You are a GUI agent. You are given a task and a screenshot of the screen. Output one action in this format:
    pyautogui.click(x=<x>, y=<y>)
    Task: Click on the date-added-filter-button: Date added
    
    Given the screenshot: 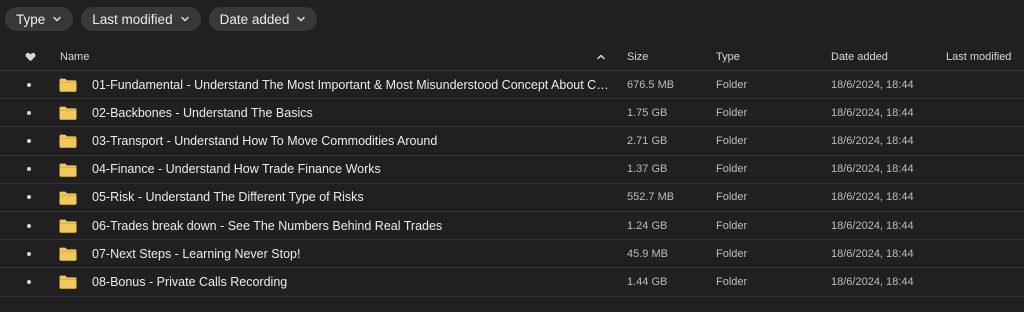 What is the action you would take?
    pyautogui.click(x=263, y=19)
    